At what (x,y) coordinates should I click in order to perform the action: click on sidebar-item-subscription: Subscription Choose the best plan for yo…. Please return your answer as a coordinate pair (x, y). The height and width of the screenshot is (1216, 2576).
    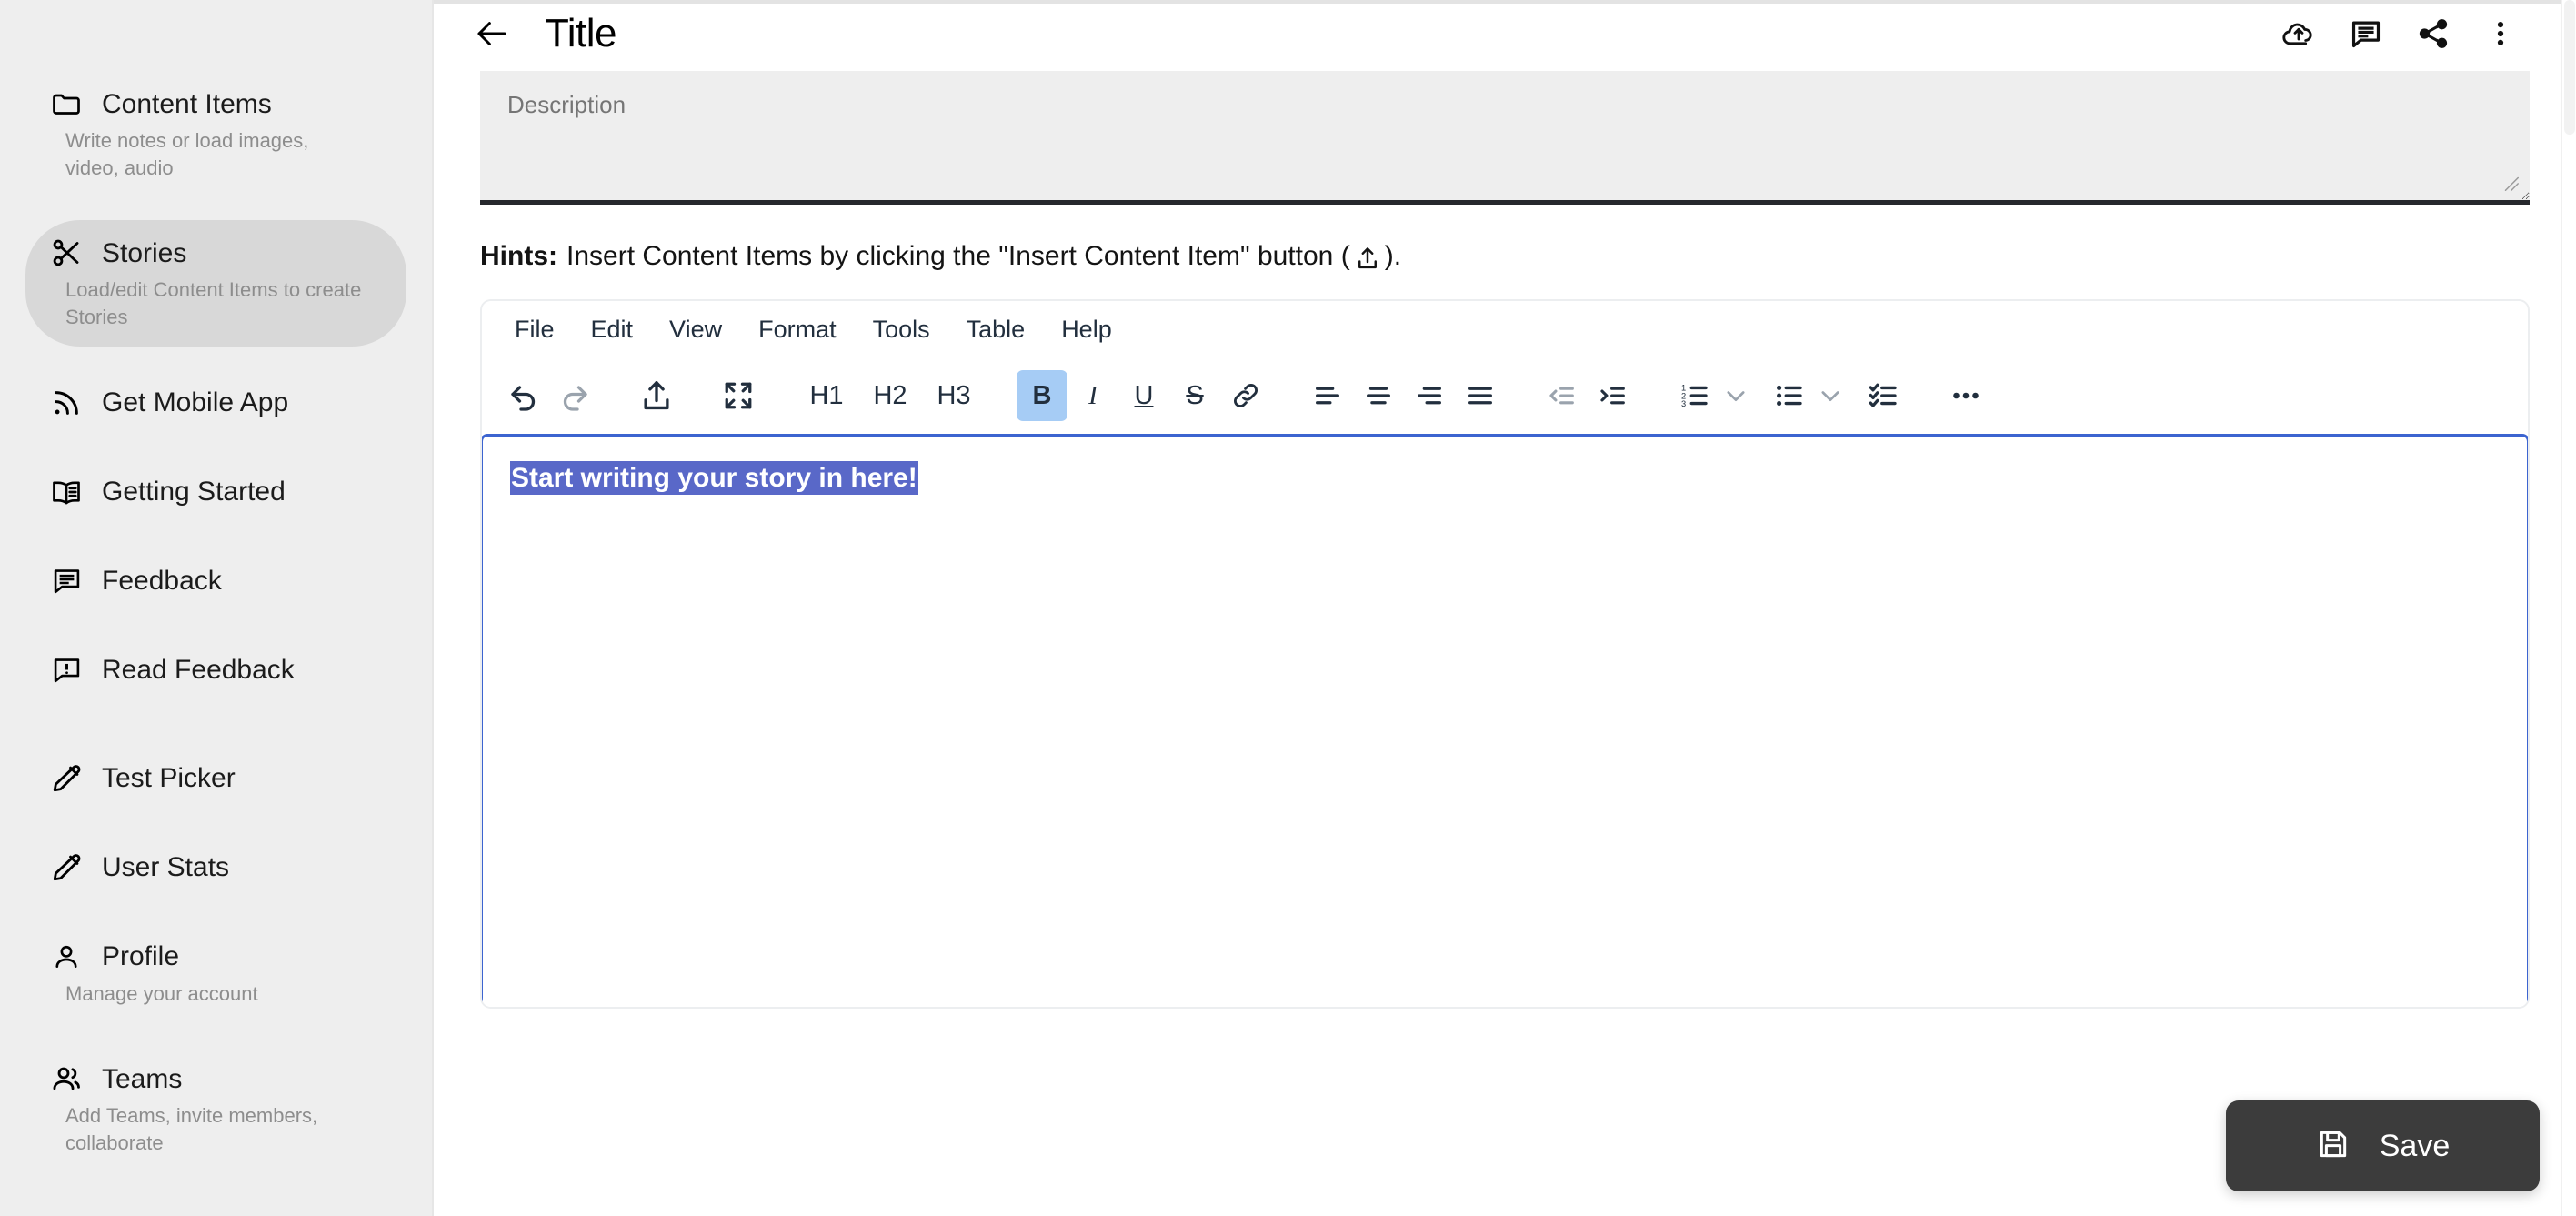
    Looking at the image, I should click on (216, 1206).